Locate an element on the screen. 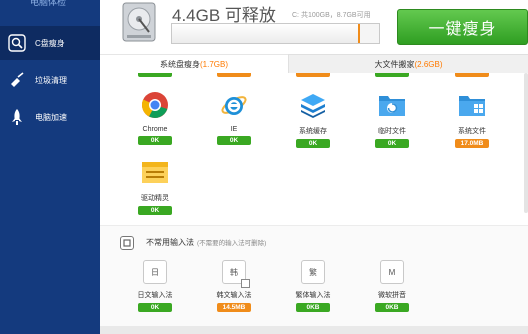 This screenshot has height=334, width=528. sidebar-item-junk-clean: 垃圾清理 is located at coordinates (50, 80).